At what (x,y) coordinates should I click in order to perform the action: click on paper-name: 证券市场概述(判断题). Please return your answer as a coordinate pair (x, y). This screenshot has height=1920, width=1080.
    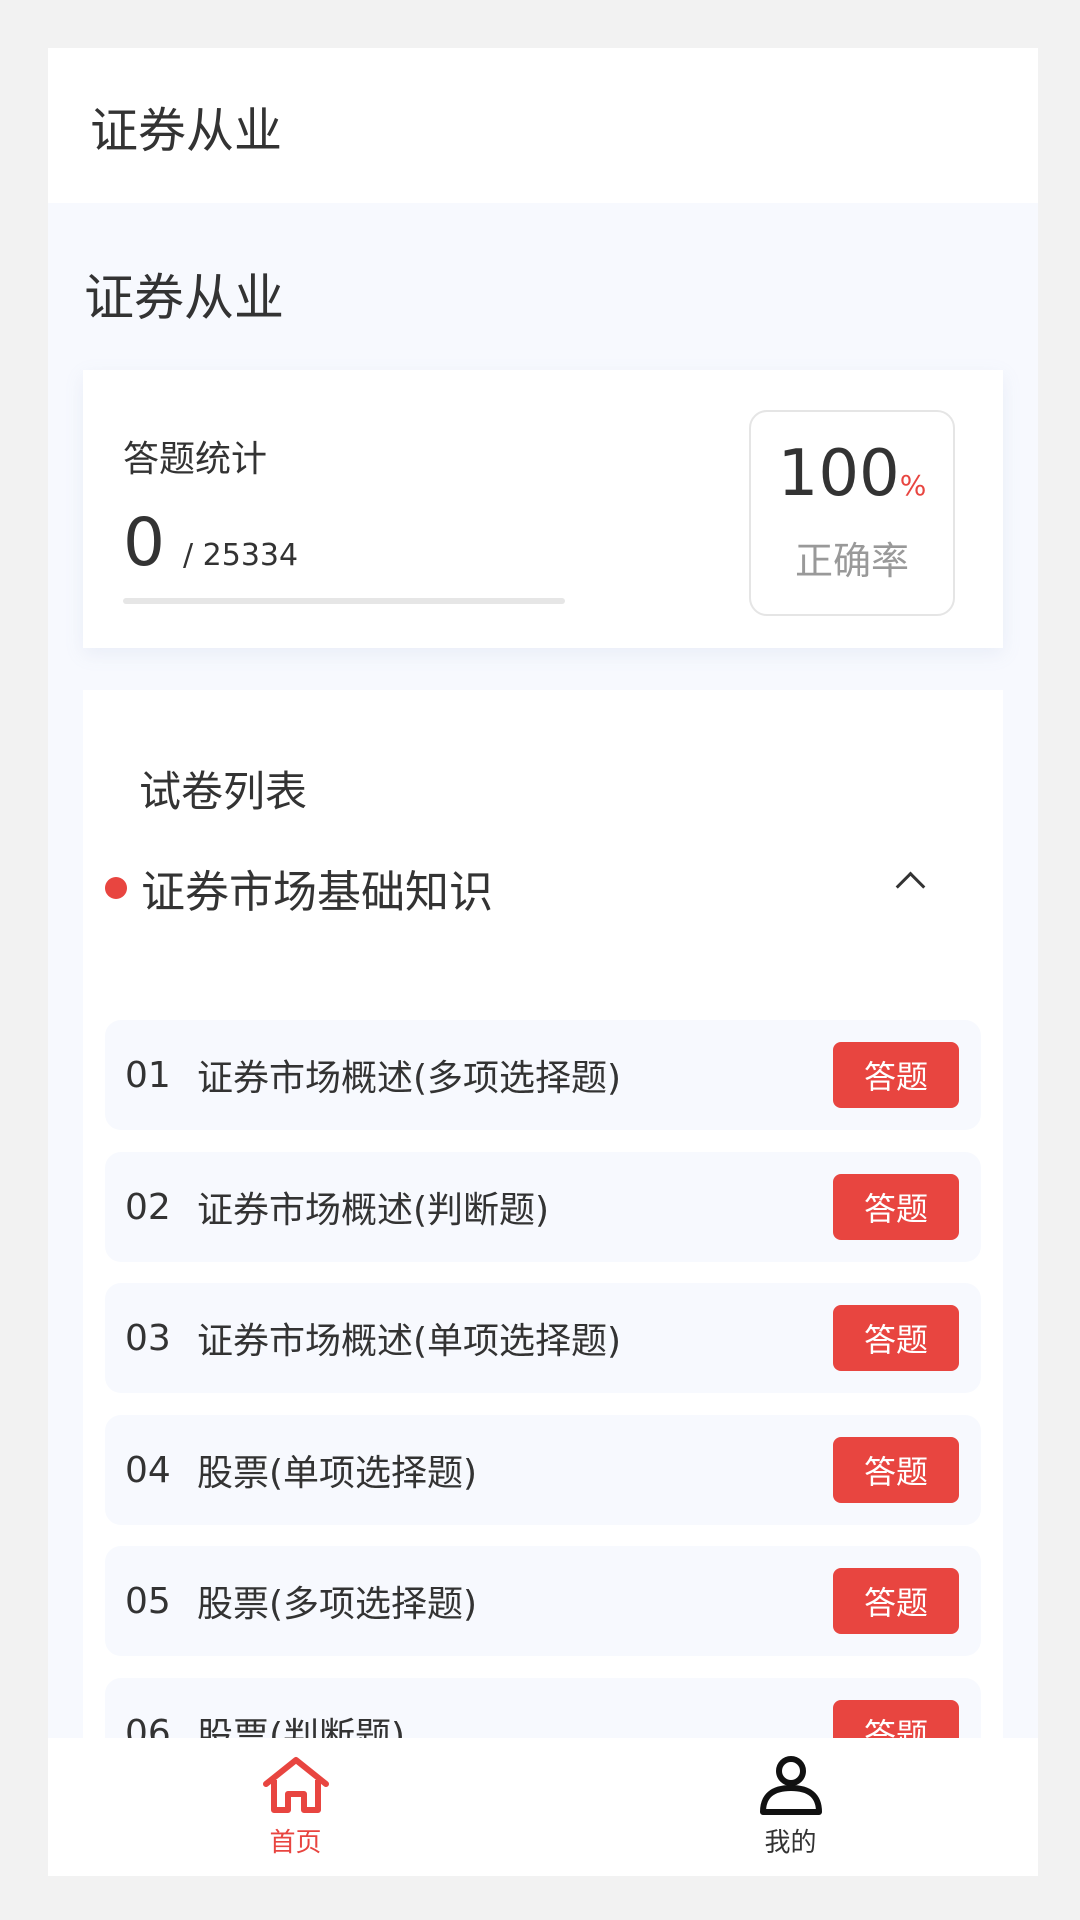
    Looking at the image, I should click on (373, 1210).